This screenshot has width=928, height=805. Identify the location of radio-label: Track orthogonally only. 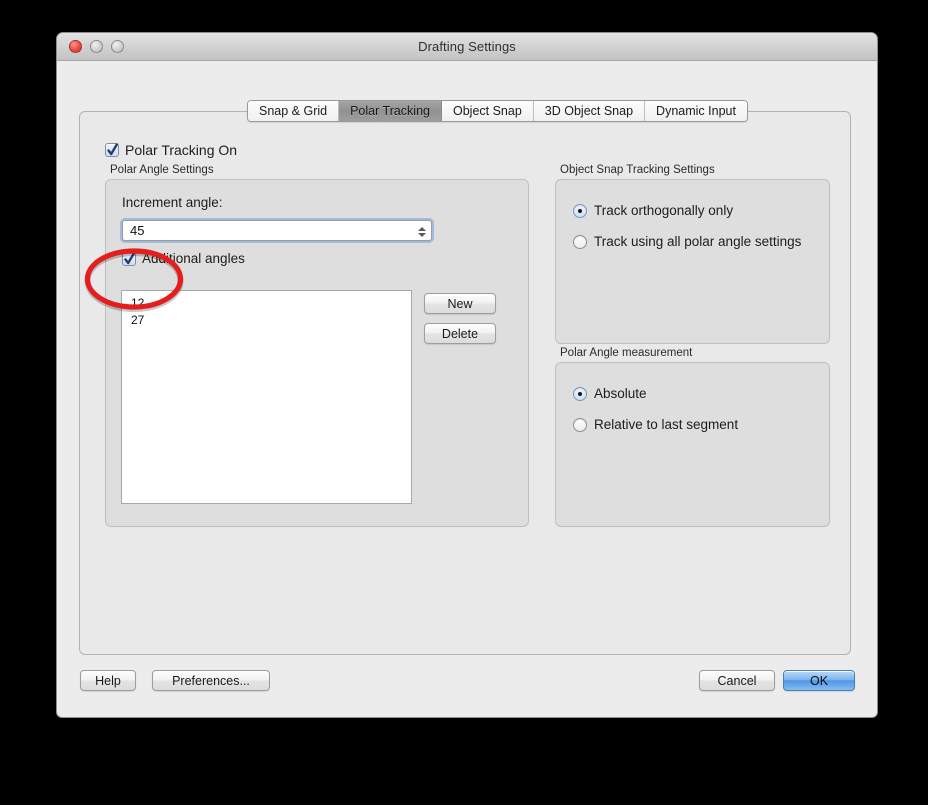
(664, 210).